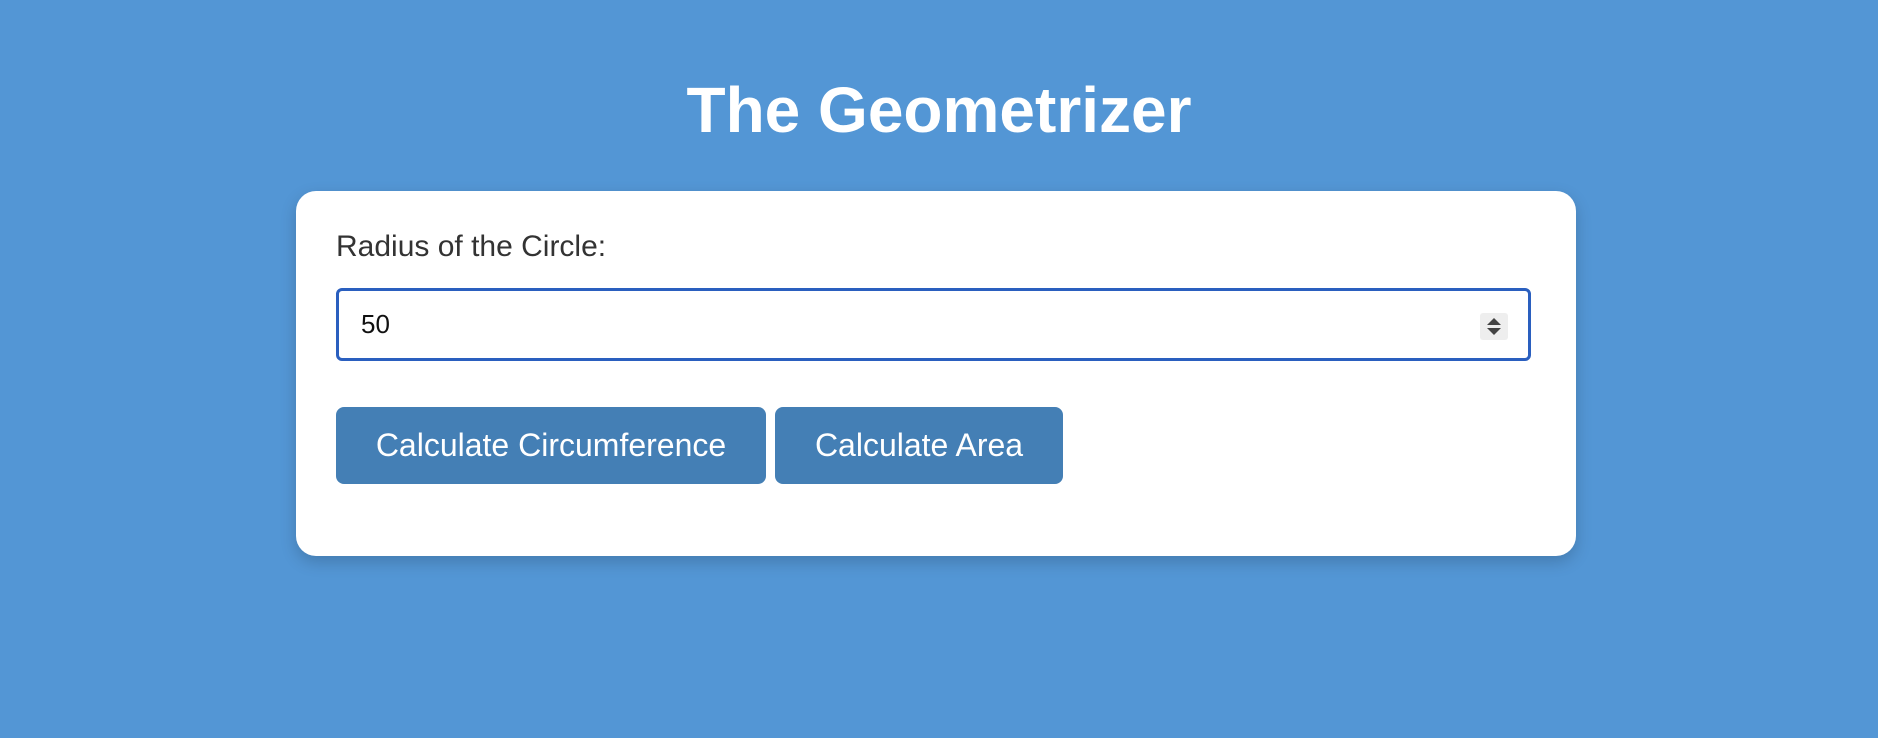  Describe the element at coordinates (919, 445) in the screenshot. I see `calculate-area-button: Calculate Area` at that location.